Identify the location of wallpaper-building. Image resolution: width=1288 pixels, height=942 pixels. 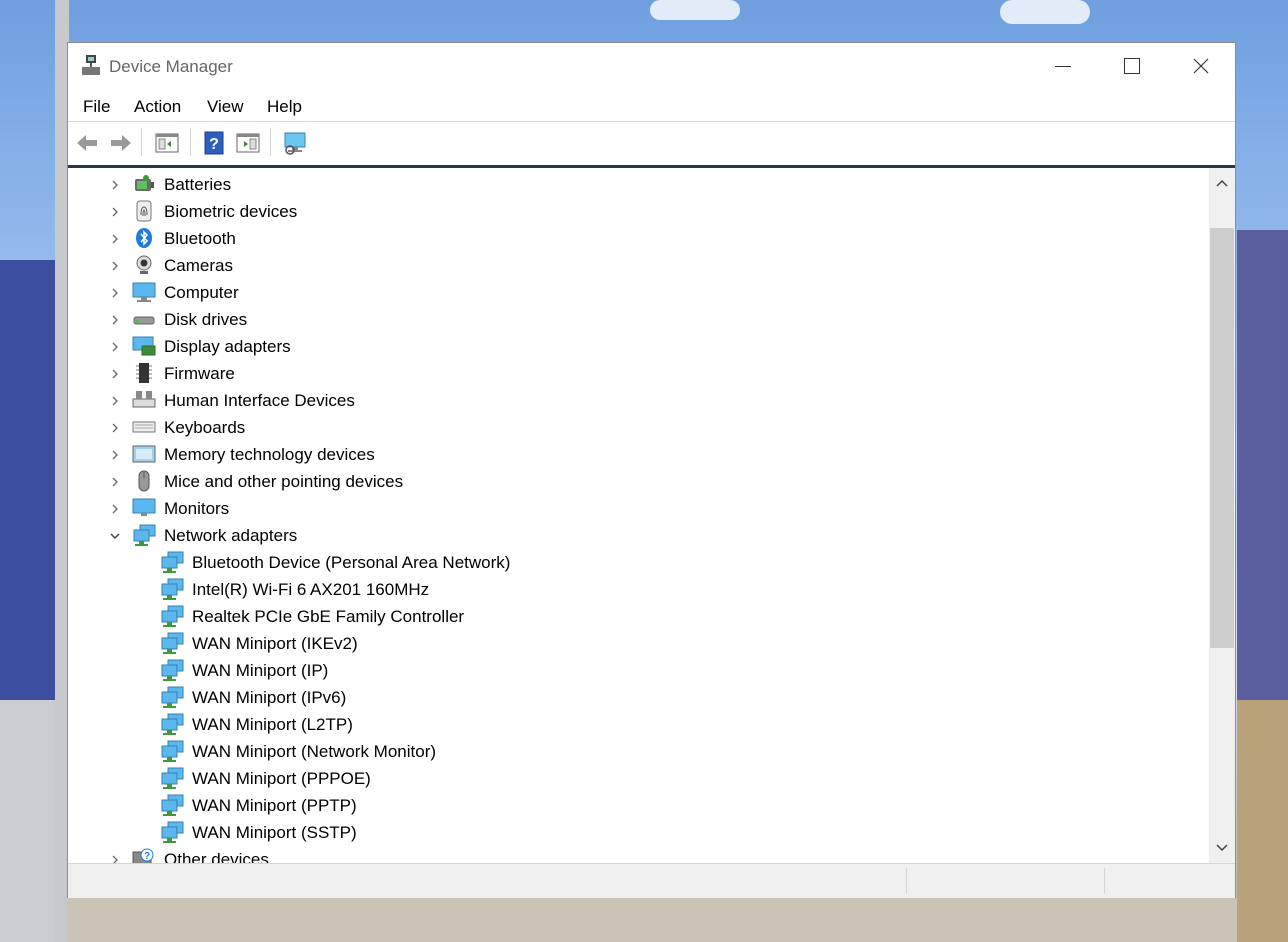
(1262, 470).